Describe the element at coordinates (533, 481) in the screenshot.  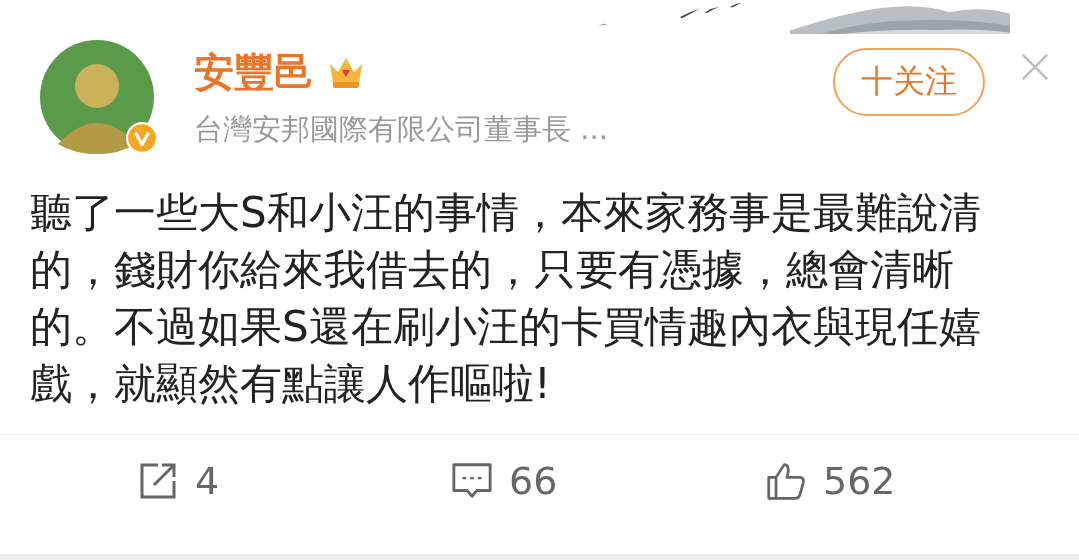
I see `action-count: 66` at that location.